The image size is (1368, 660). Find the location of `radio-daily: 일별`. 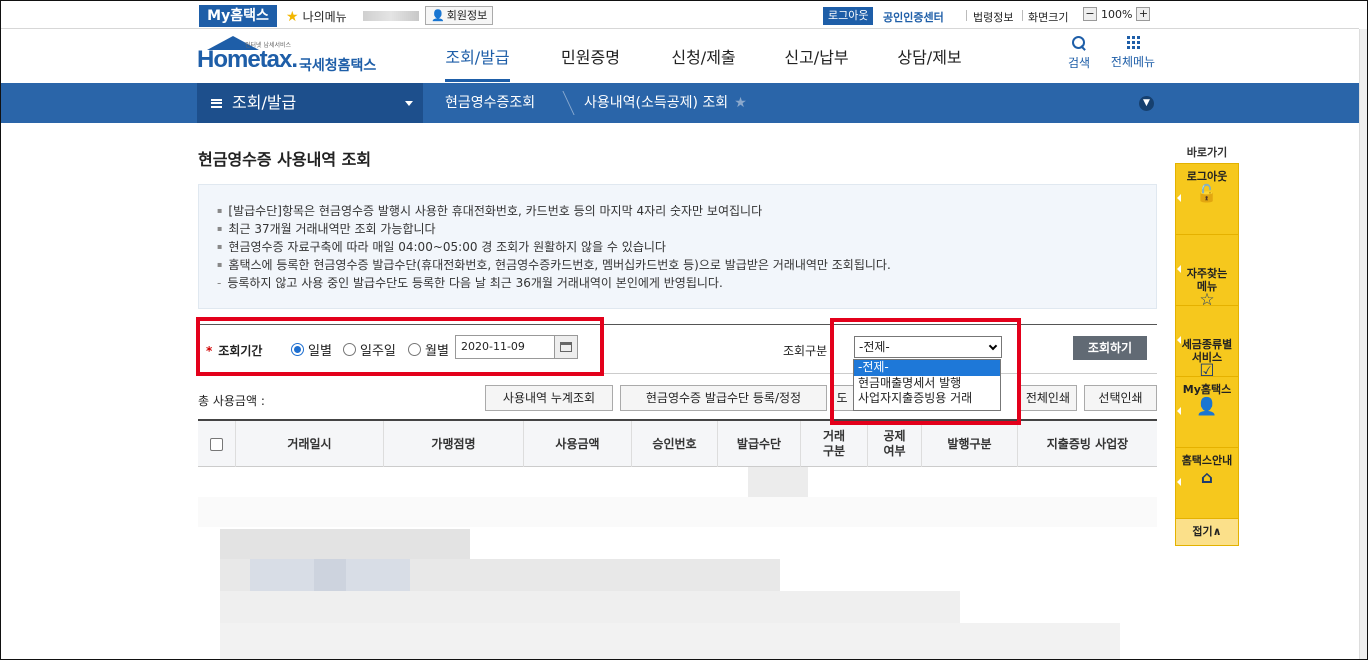

radio-daily: 일별 is located at coordinates (311, 349).